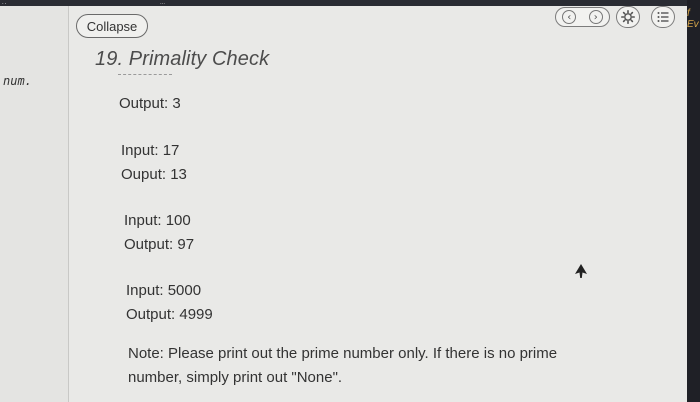  I want to click on mouse-cursor-icon, so click(581, 271).